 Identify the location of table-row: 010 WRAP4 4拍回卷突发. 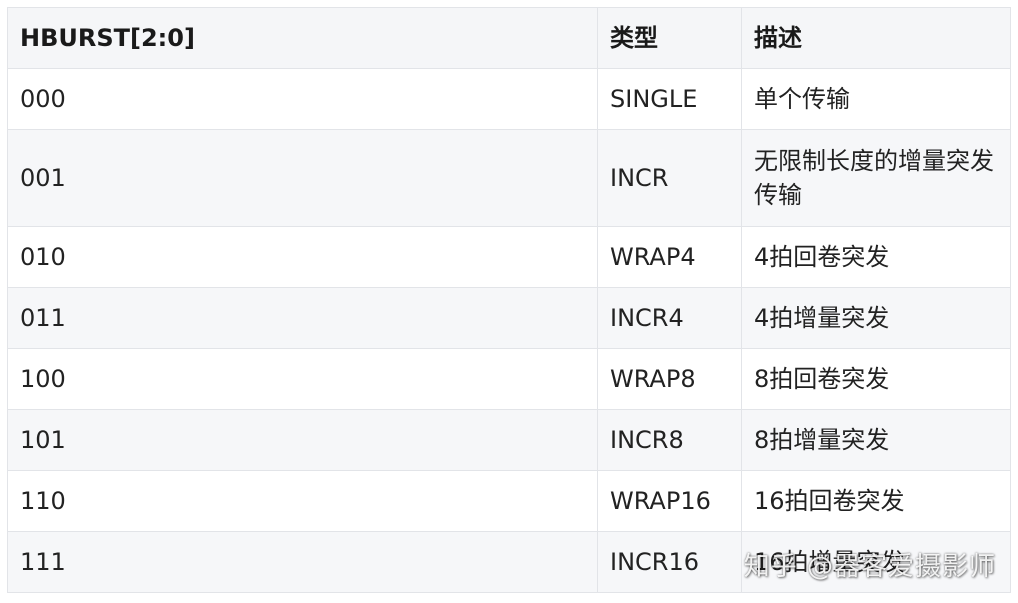
(509, 257).